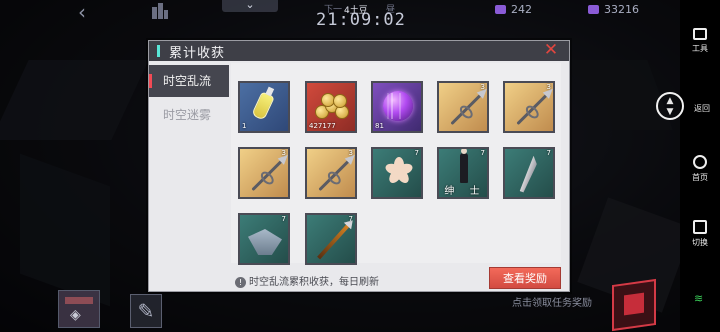 This screenshot has width=720, height=332. I want to click on item-caption: 绅 士, so click(465, 191).